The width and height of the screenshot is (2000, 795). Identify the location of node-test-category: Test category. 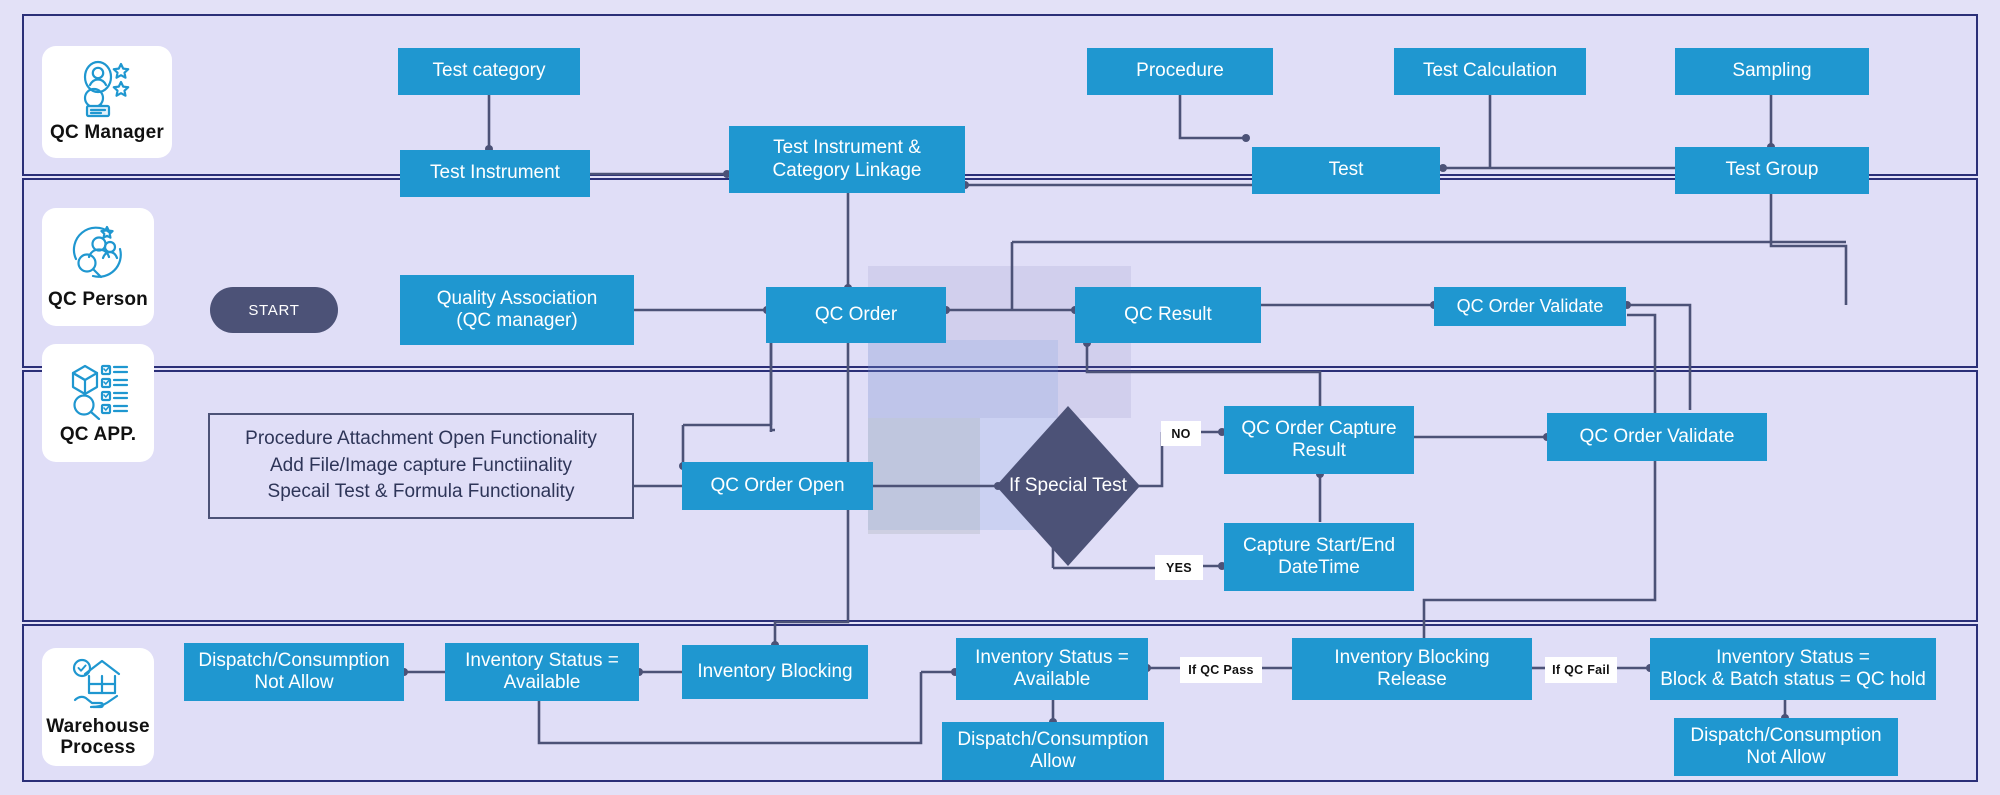
(489, 71).